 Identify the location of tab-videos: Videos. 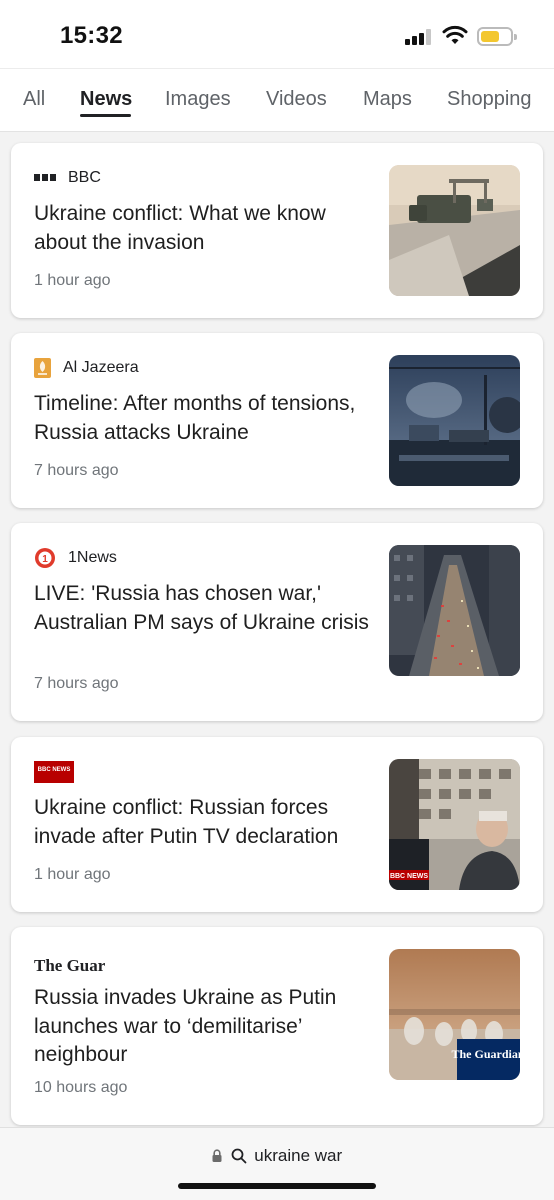
(296, 99).